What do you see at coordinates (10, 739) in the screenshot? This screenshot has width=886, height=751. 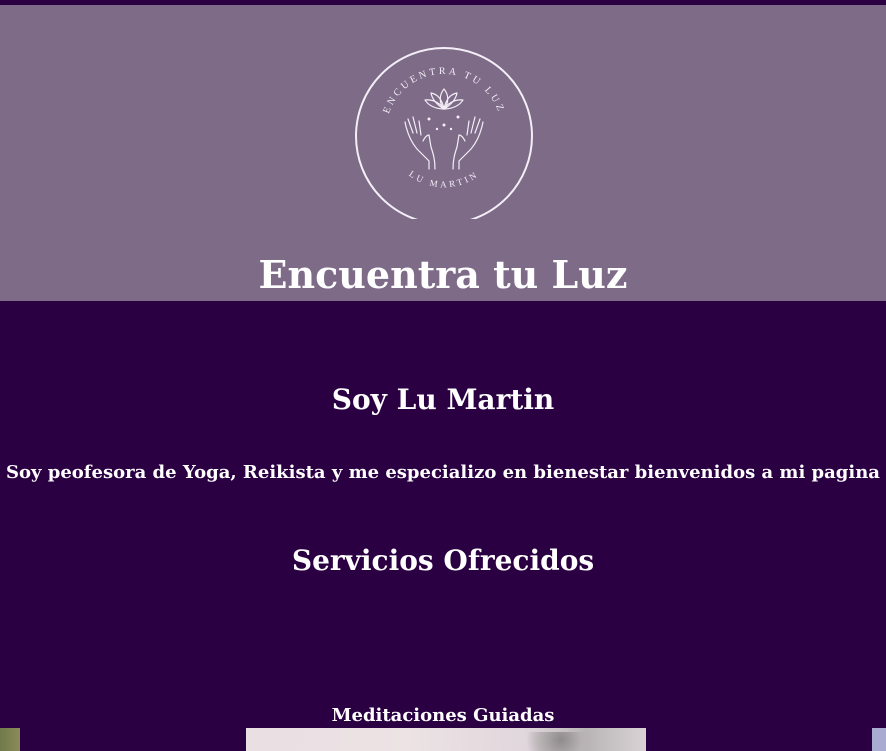 I see `carousel-prev-image` at bounding box center [10, 739].